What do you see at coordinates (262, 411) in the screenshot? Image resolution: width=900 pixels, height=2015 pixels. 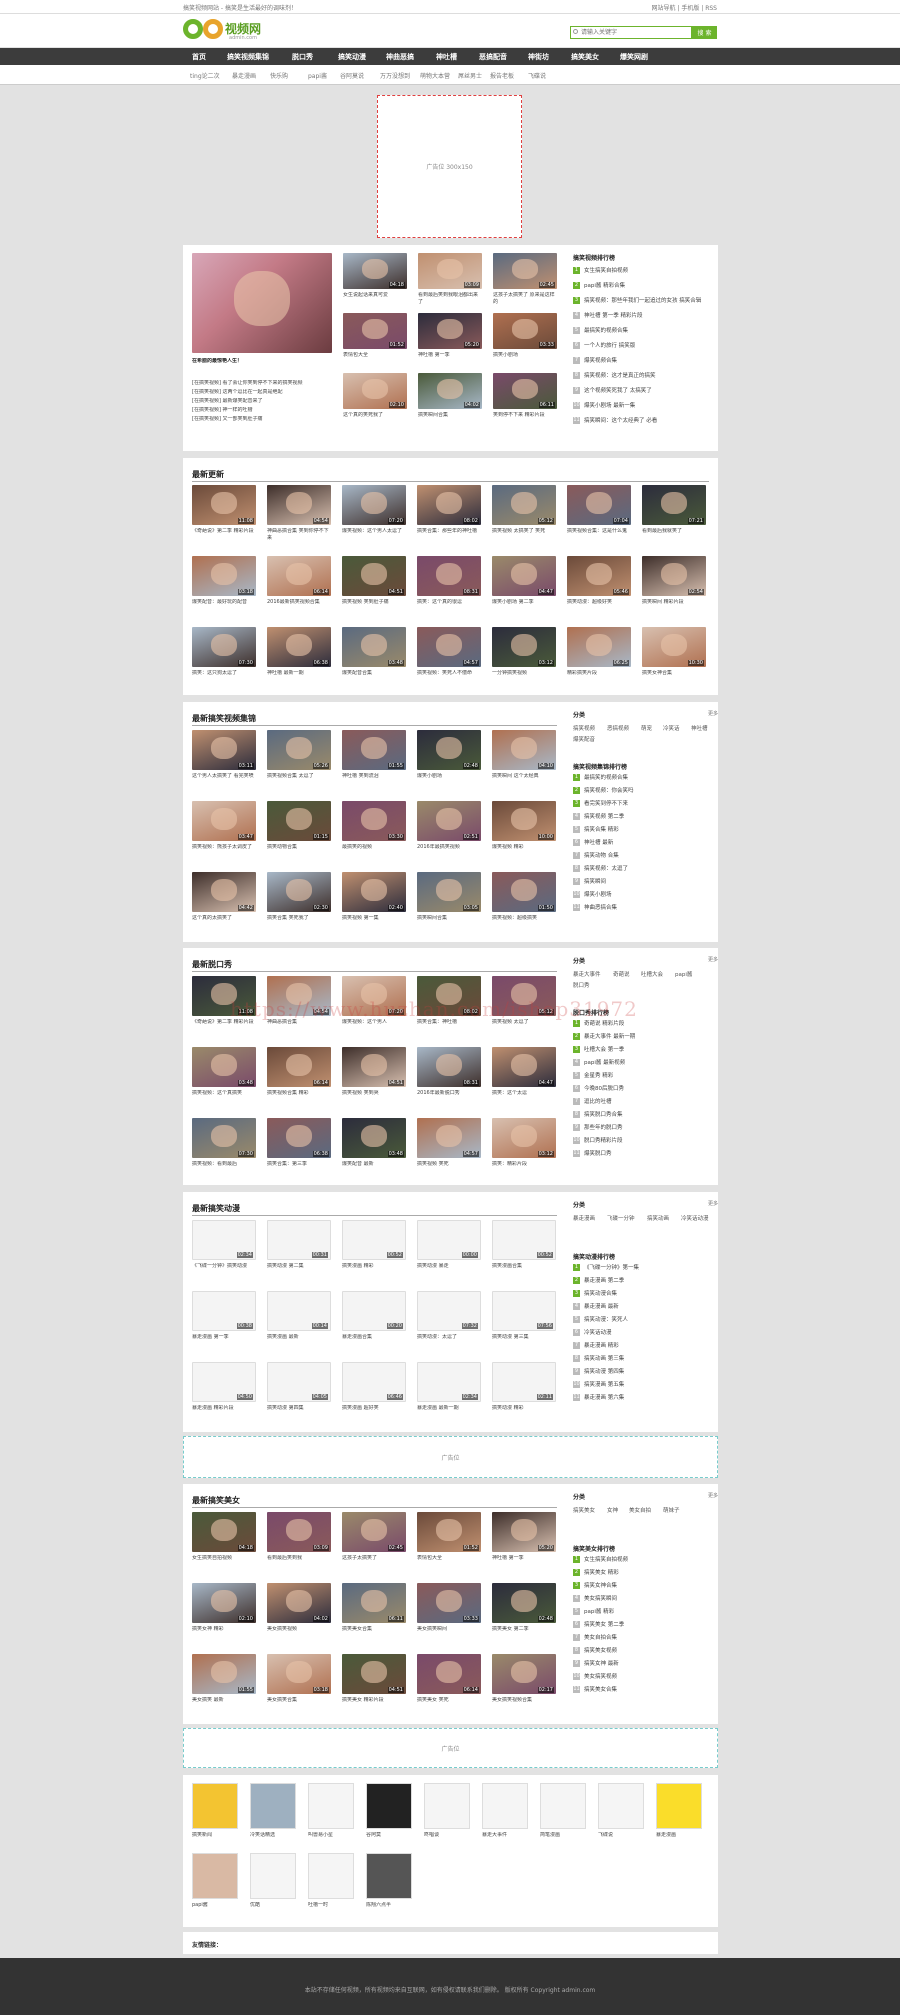 I see `featured-line: [在搞笑视频] 神一样的吐槽` at bounding box center [262, 411].